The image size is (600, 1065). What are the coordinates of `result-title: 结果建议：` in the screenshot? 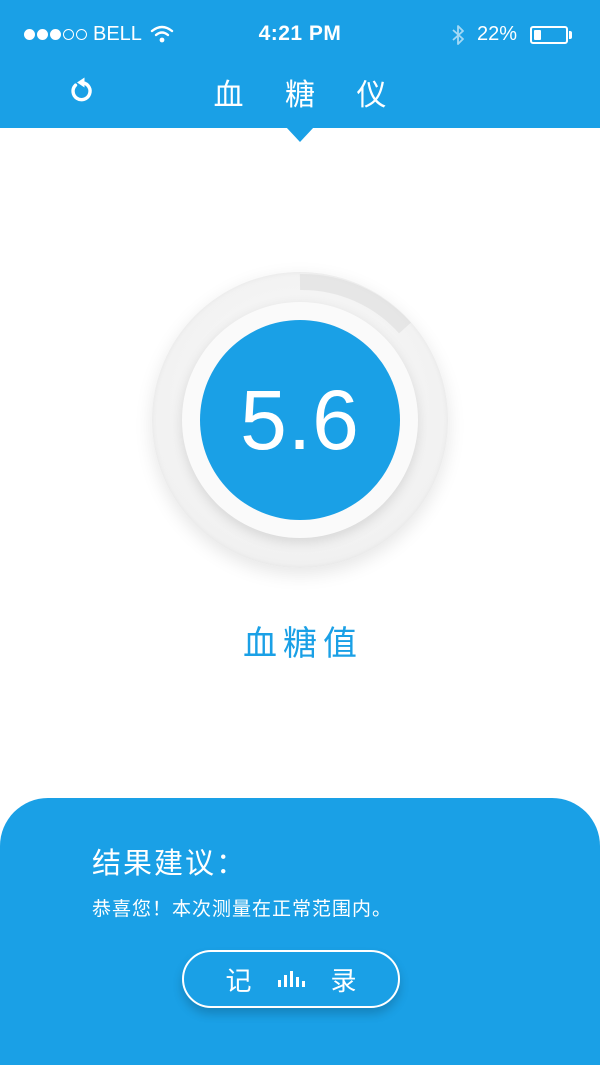 It's located at (170, 863).